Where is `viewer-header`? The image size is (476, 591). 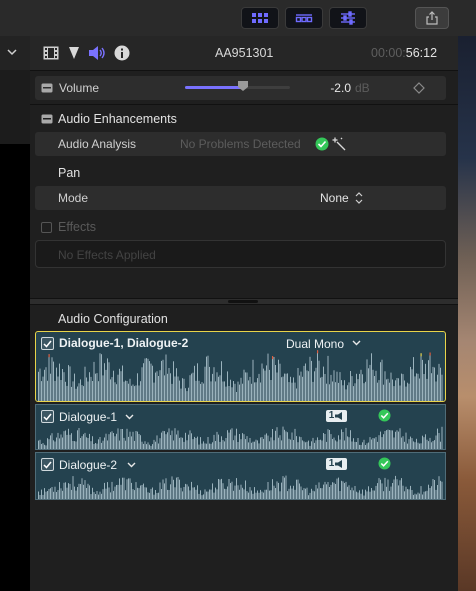
viewer-header is located at coordinates (15, 53).